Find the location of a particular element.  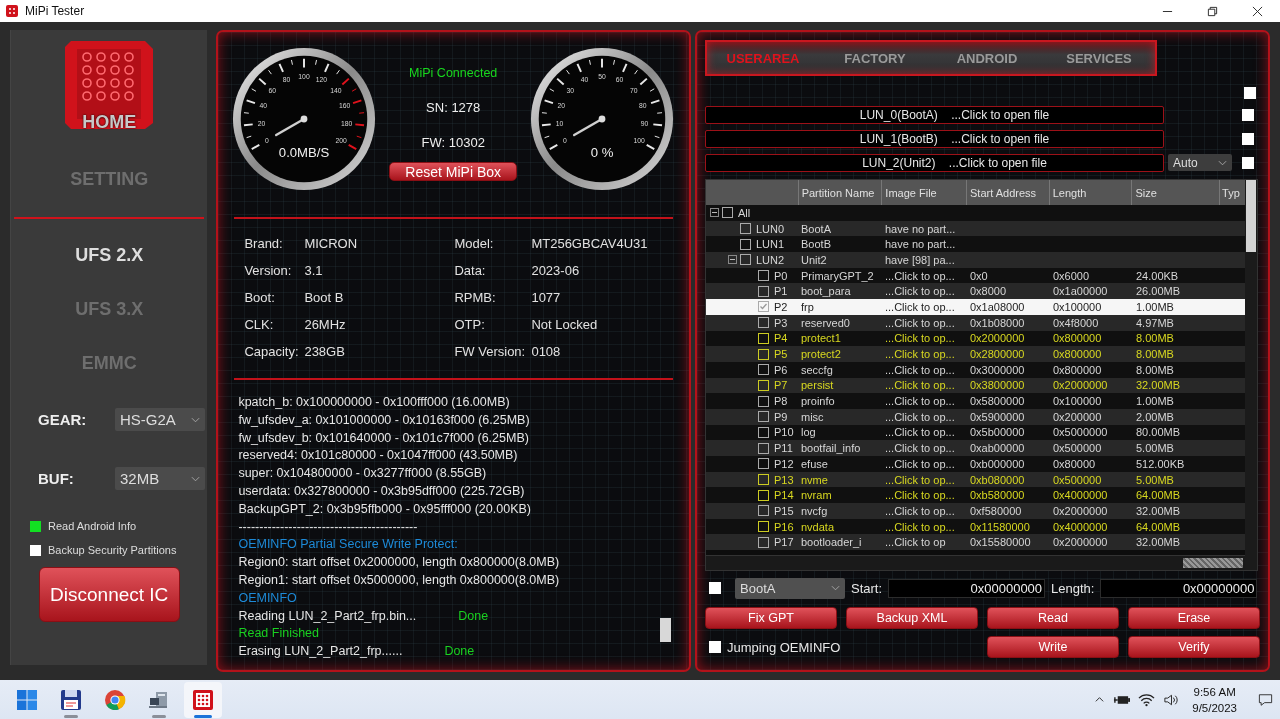

info-label: Boot: is located at coordinates (260, 297).